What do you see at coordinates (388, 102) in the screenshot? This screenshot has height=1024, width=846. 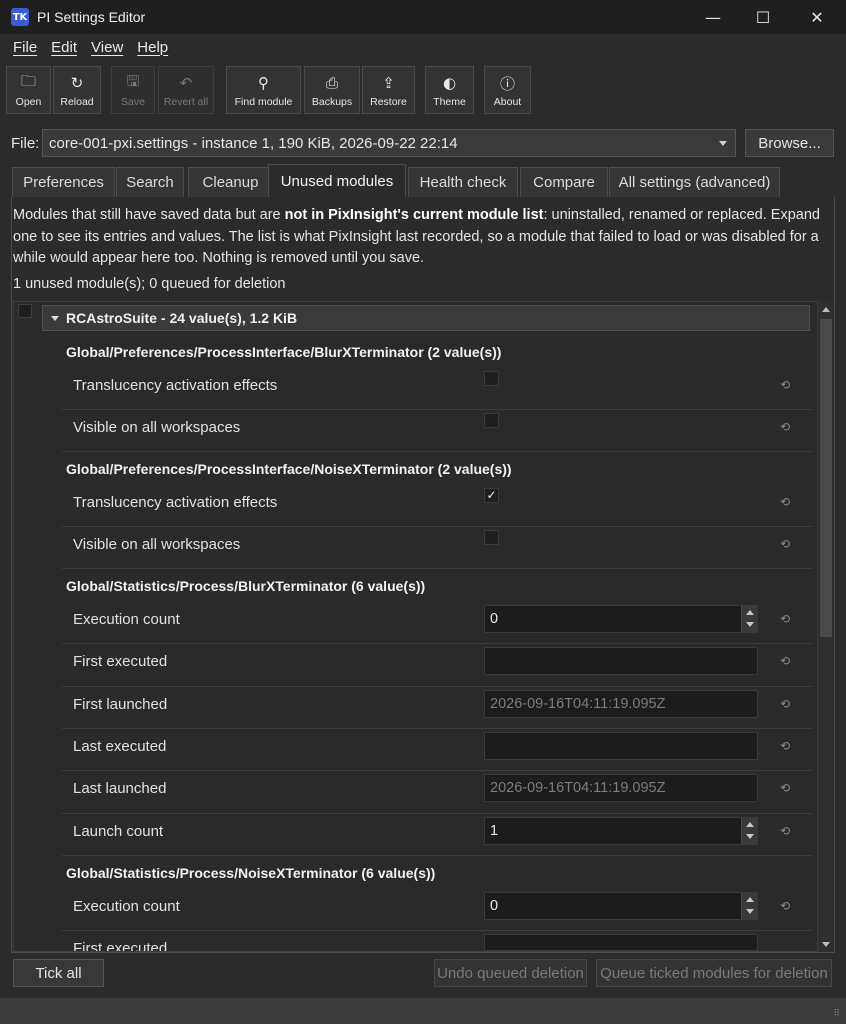 I see `toolbar-label: Restore` at bounding box center [388, 102].